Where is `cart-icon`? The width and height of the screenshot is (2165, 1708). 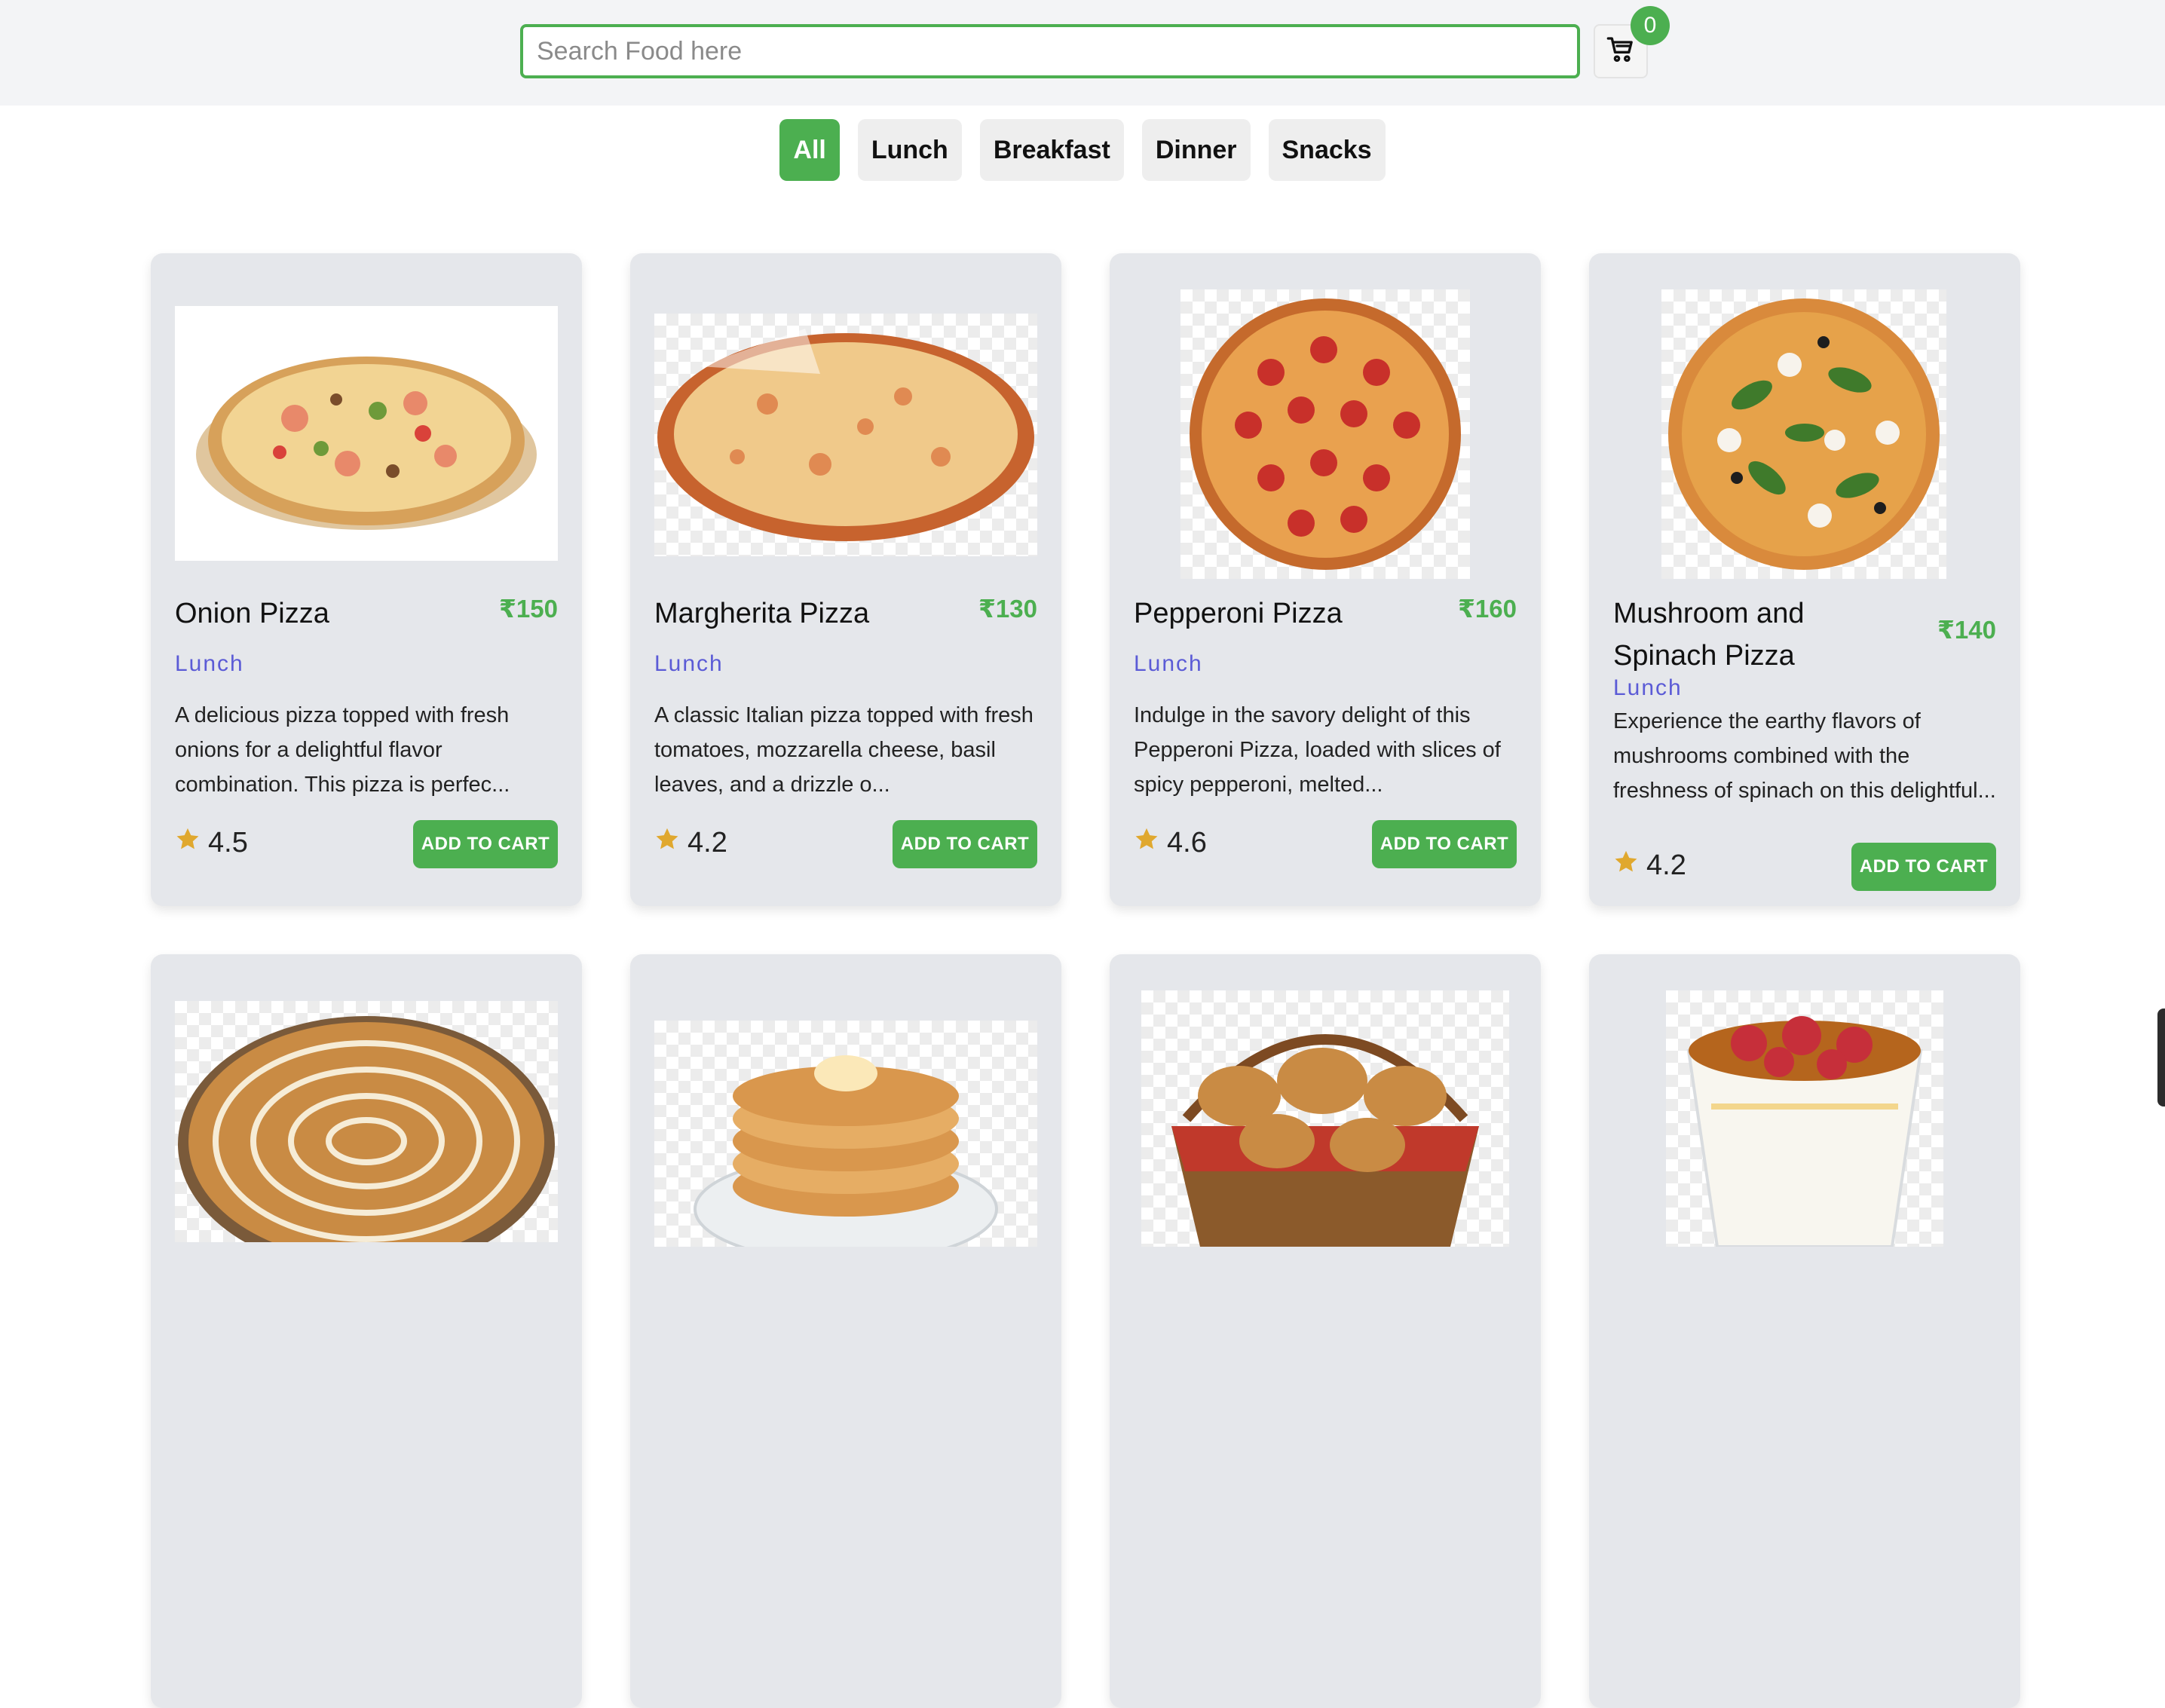
cart-icon is located at coordinates (1621, 52).